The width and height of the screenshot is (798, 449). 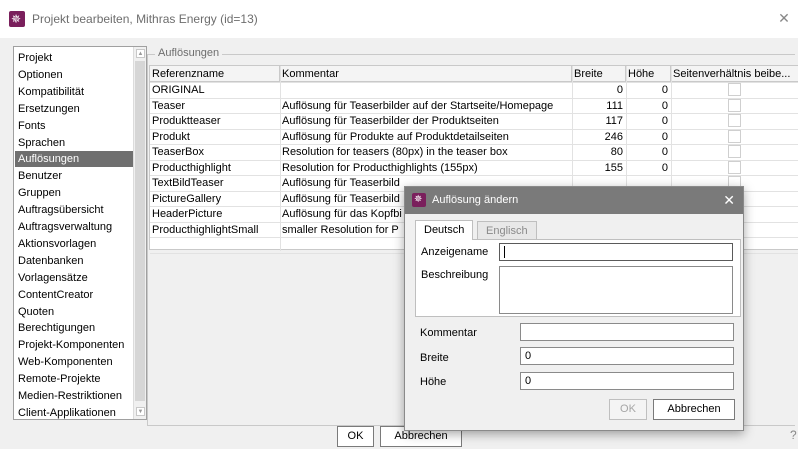 What do you see at coordinates (215, 183) in the screenshot?
I see `table-cell: TextBildTeaser` at bounding box center [215, 183].